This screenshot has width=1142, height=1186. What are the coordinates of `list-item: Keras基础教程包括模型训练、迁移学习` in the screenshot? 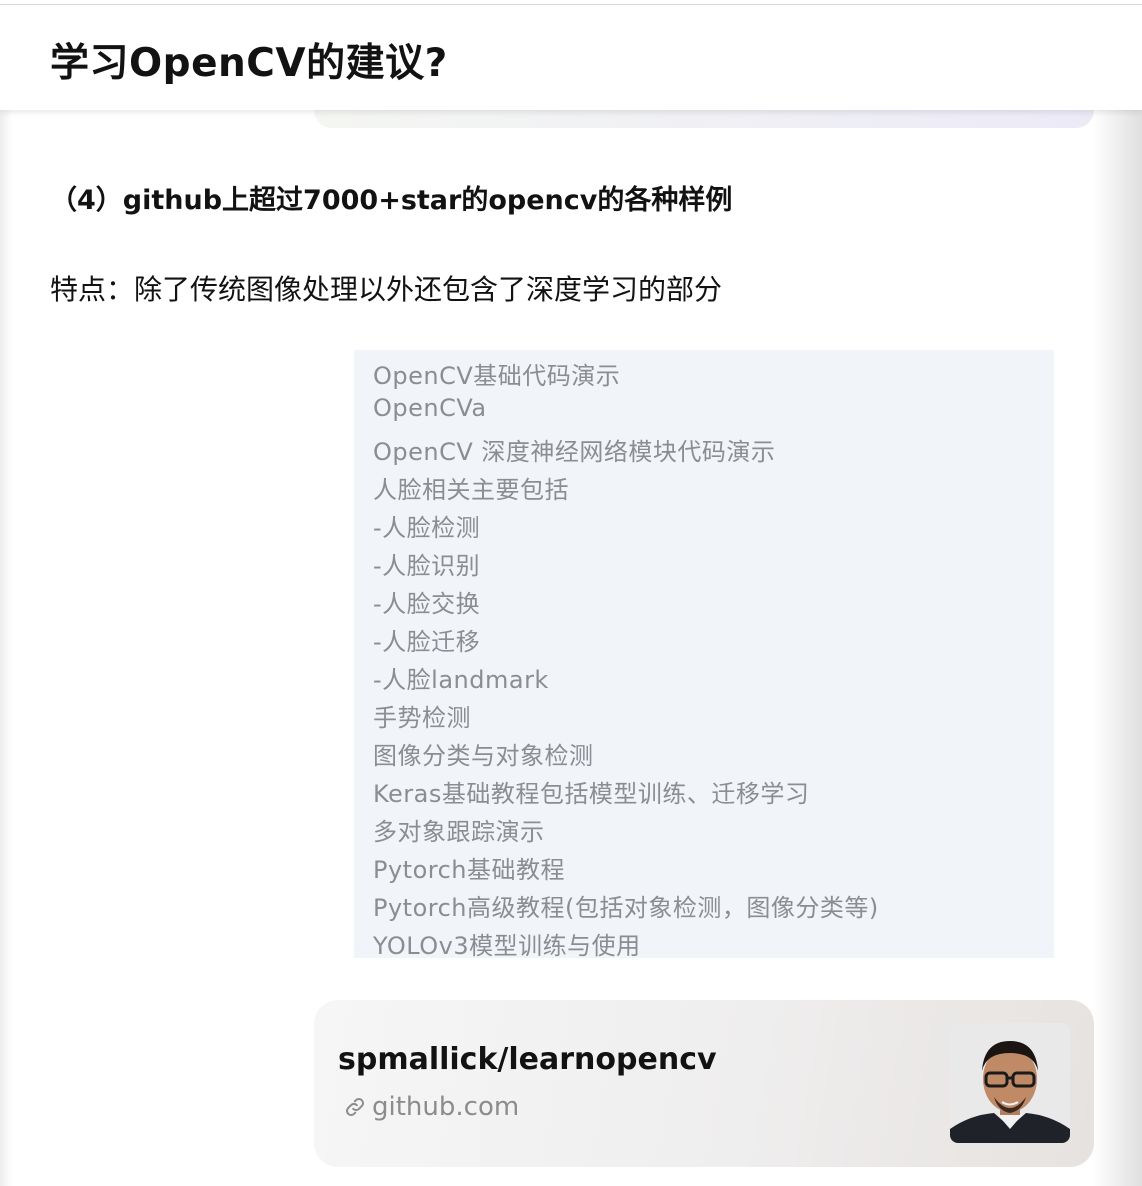 It's located at (591, 794).